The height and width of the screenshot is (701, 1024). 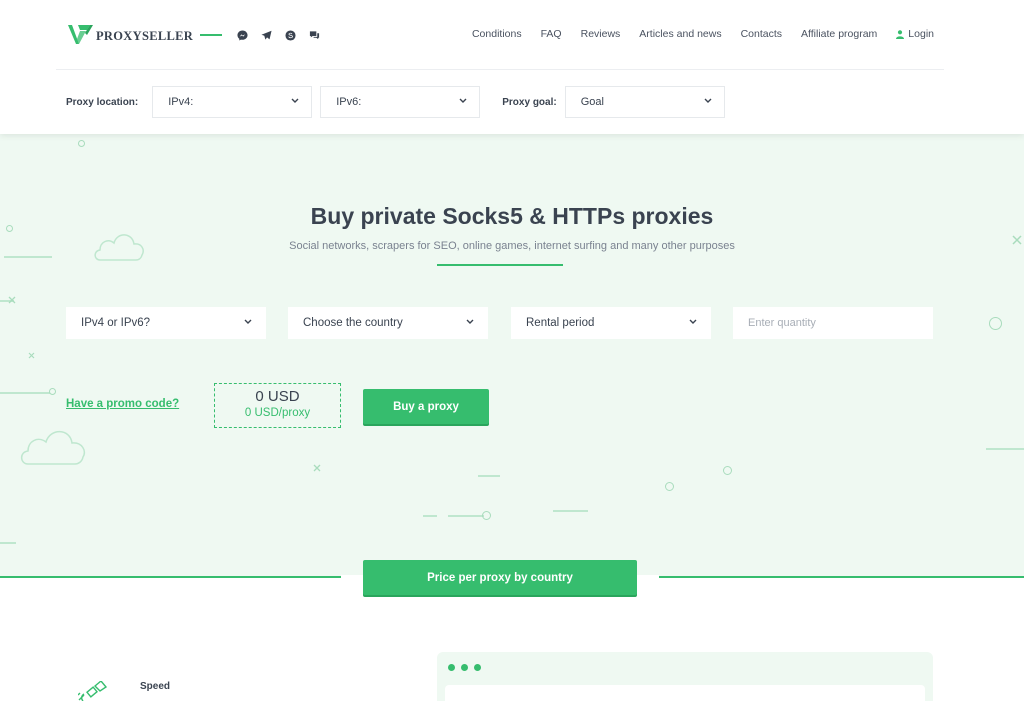 What do you see at coordinates (611, 323) in the screenshot?
I see `rental-period-select: Rental period` at bounding box center [611, 323].